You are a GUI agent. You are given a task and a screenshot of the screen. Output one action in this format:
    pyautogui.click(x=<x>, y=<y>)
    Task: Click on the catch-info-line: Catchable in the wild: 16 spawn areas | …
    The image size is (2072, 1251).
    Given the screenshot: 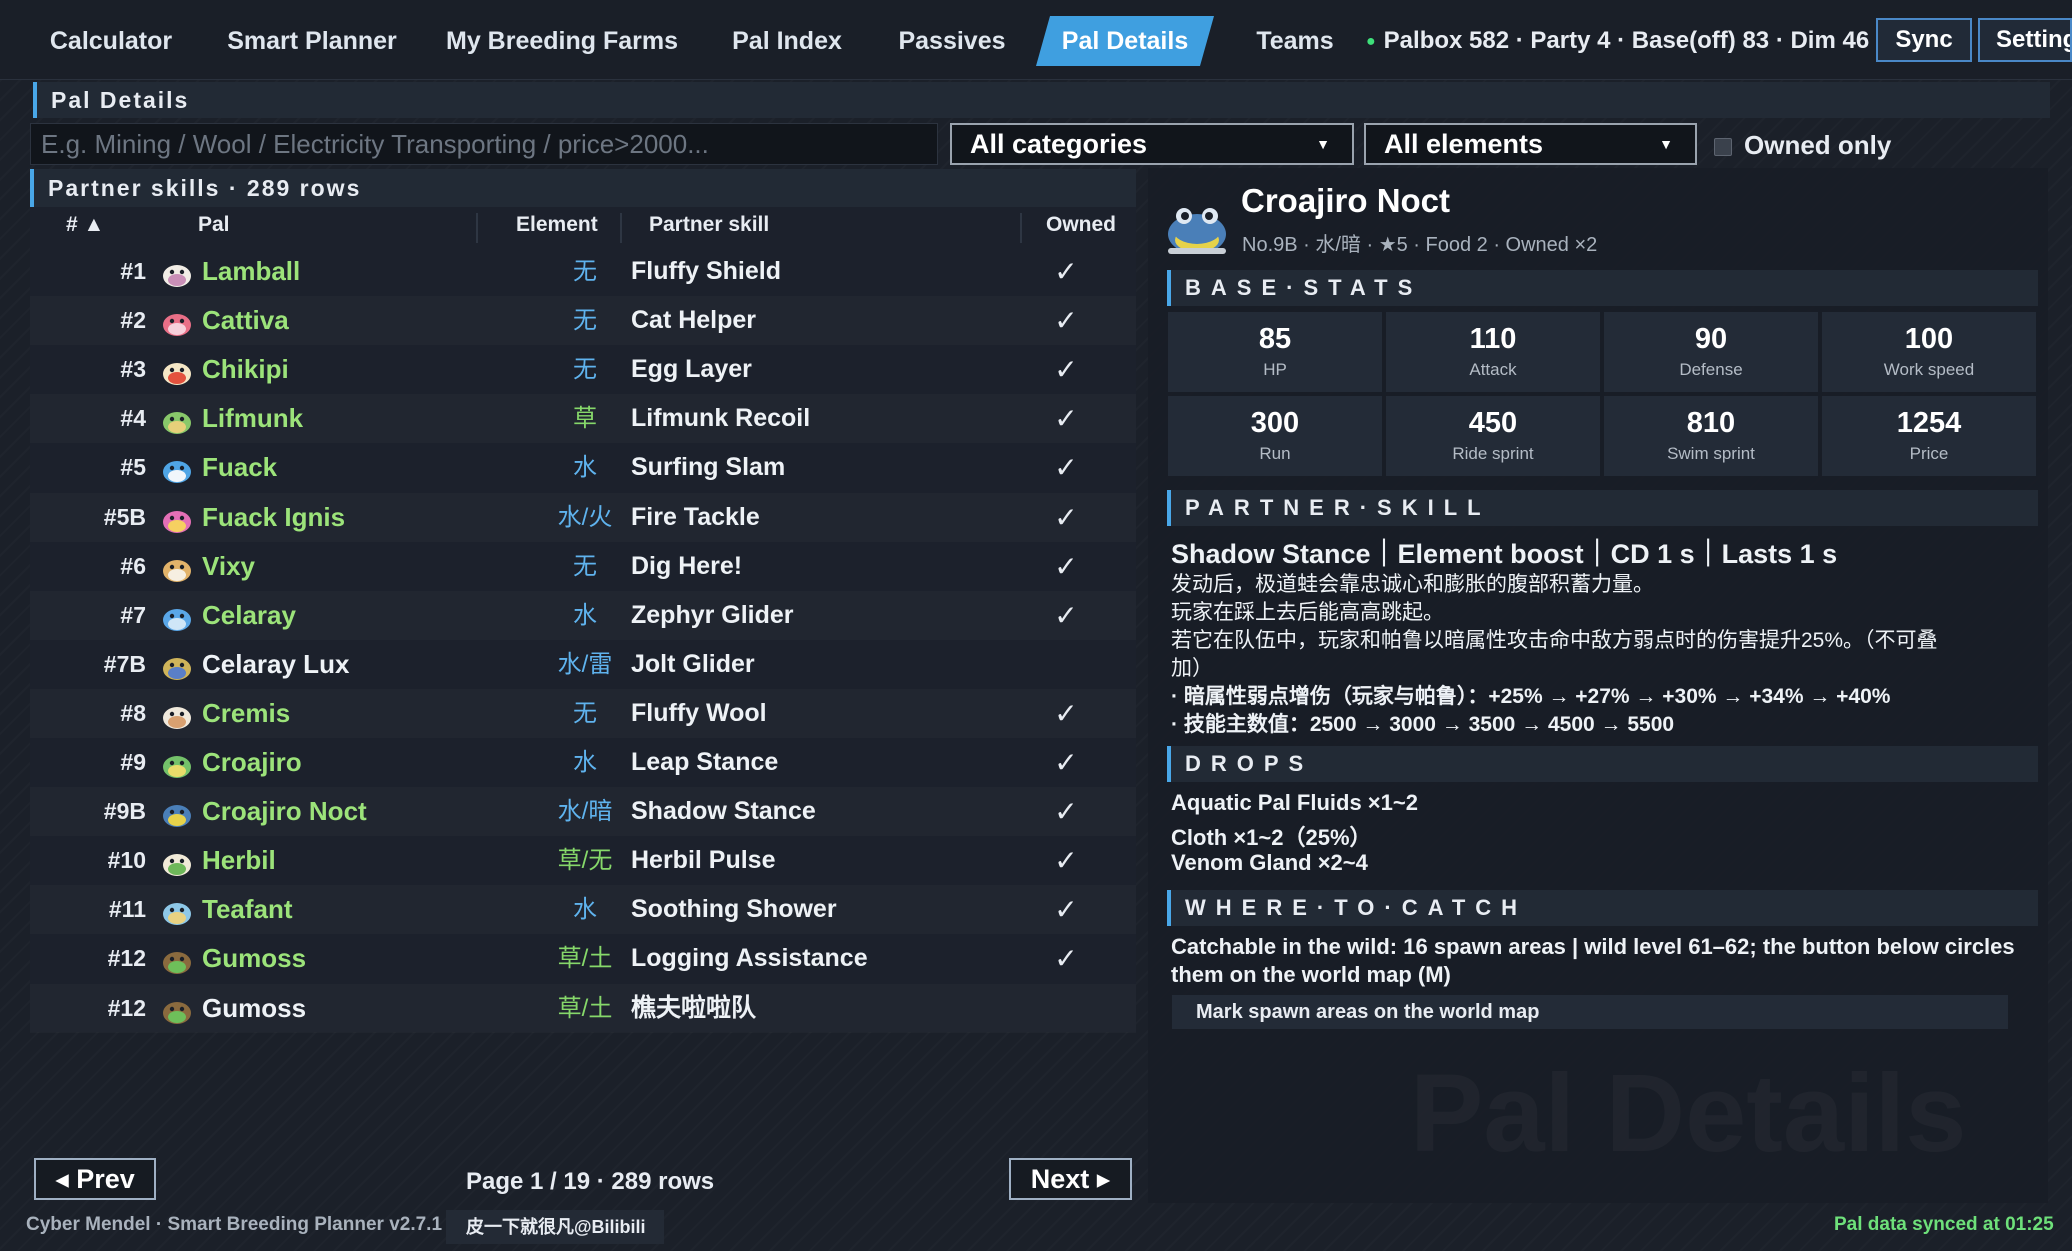 What is the action you would take?
    pyautogui.click(x=1593, y=946)
    